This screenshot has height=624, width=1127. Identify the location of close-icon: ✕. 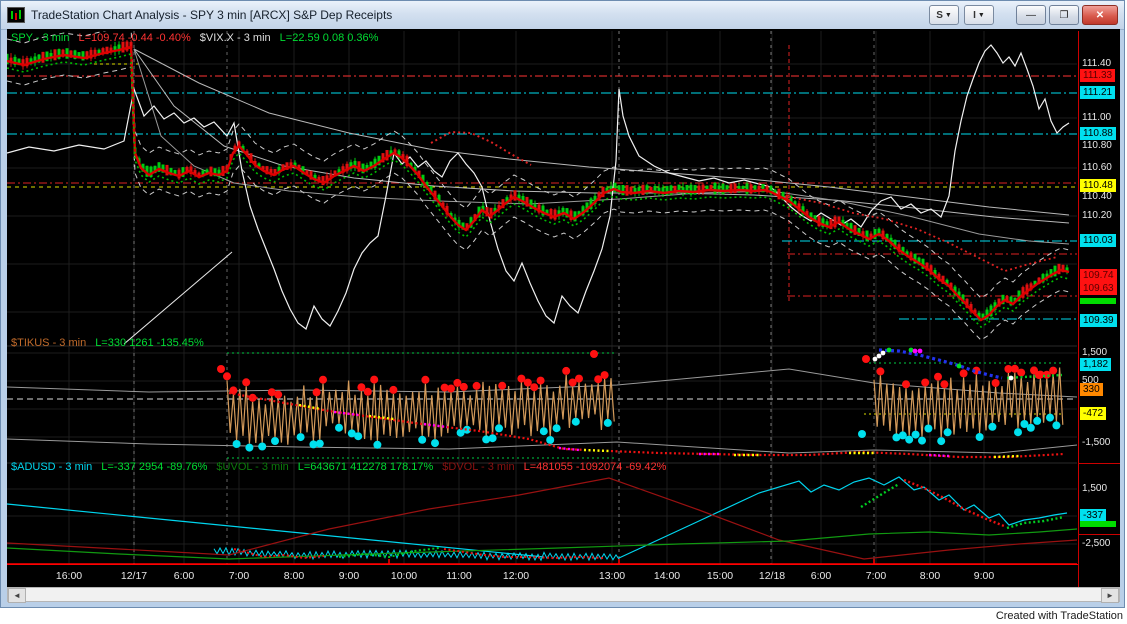
(1100, 15).